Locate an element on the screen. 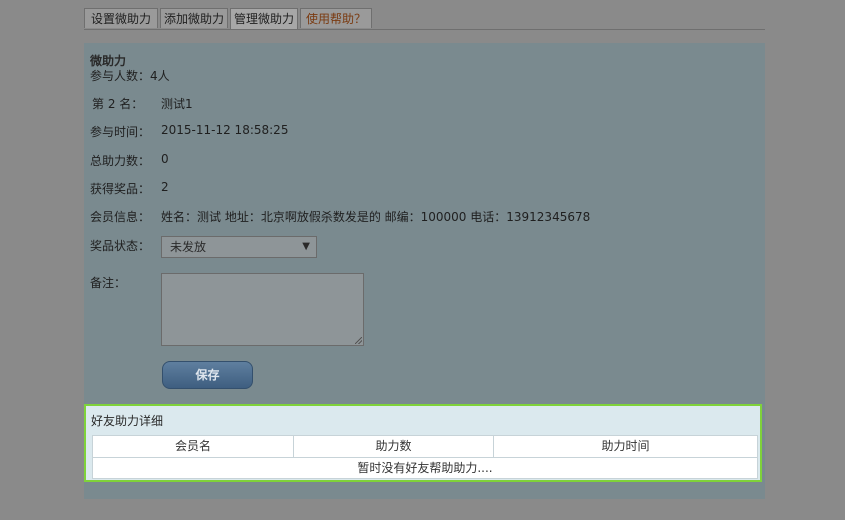  remark-label: 备注： is located at coordinates (108, 283).